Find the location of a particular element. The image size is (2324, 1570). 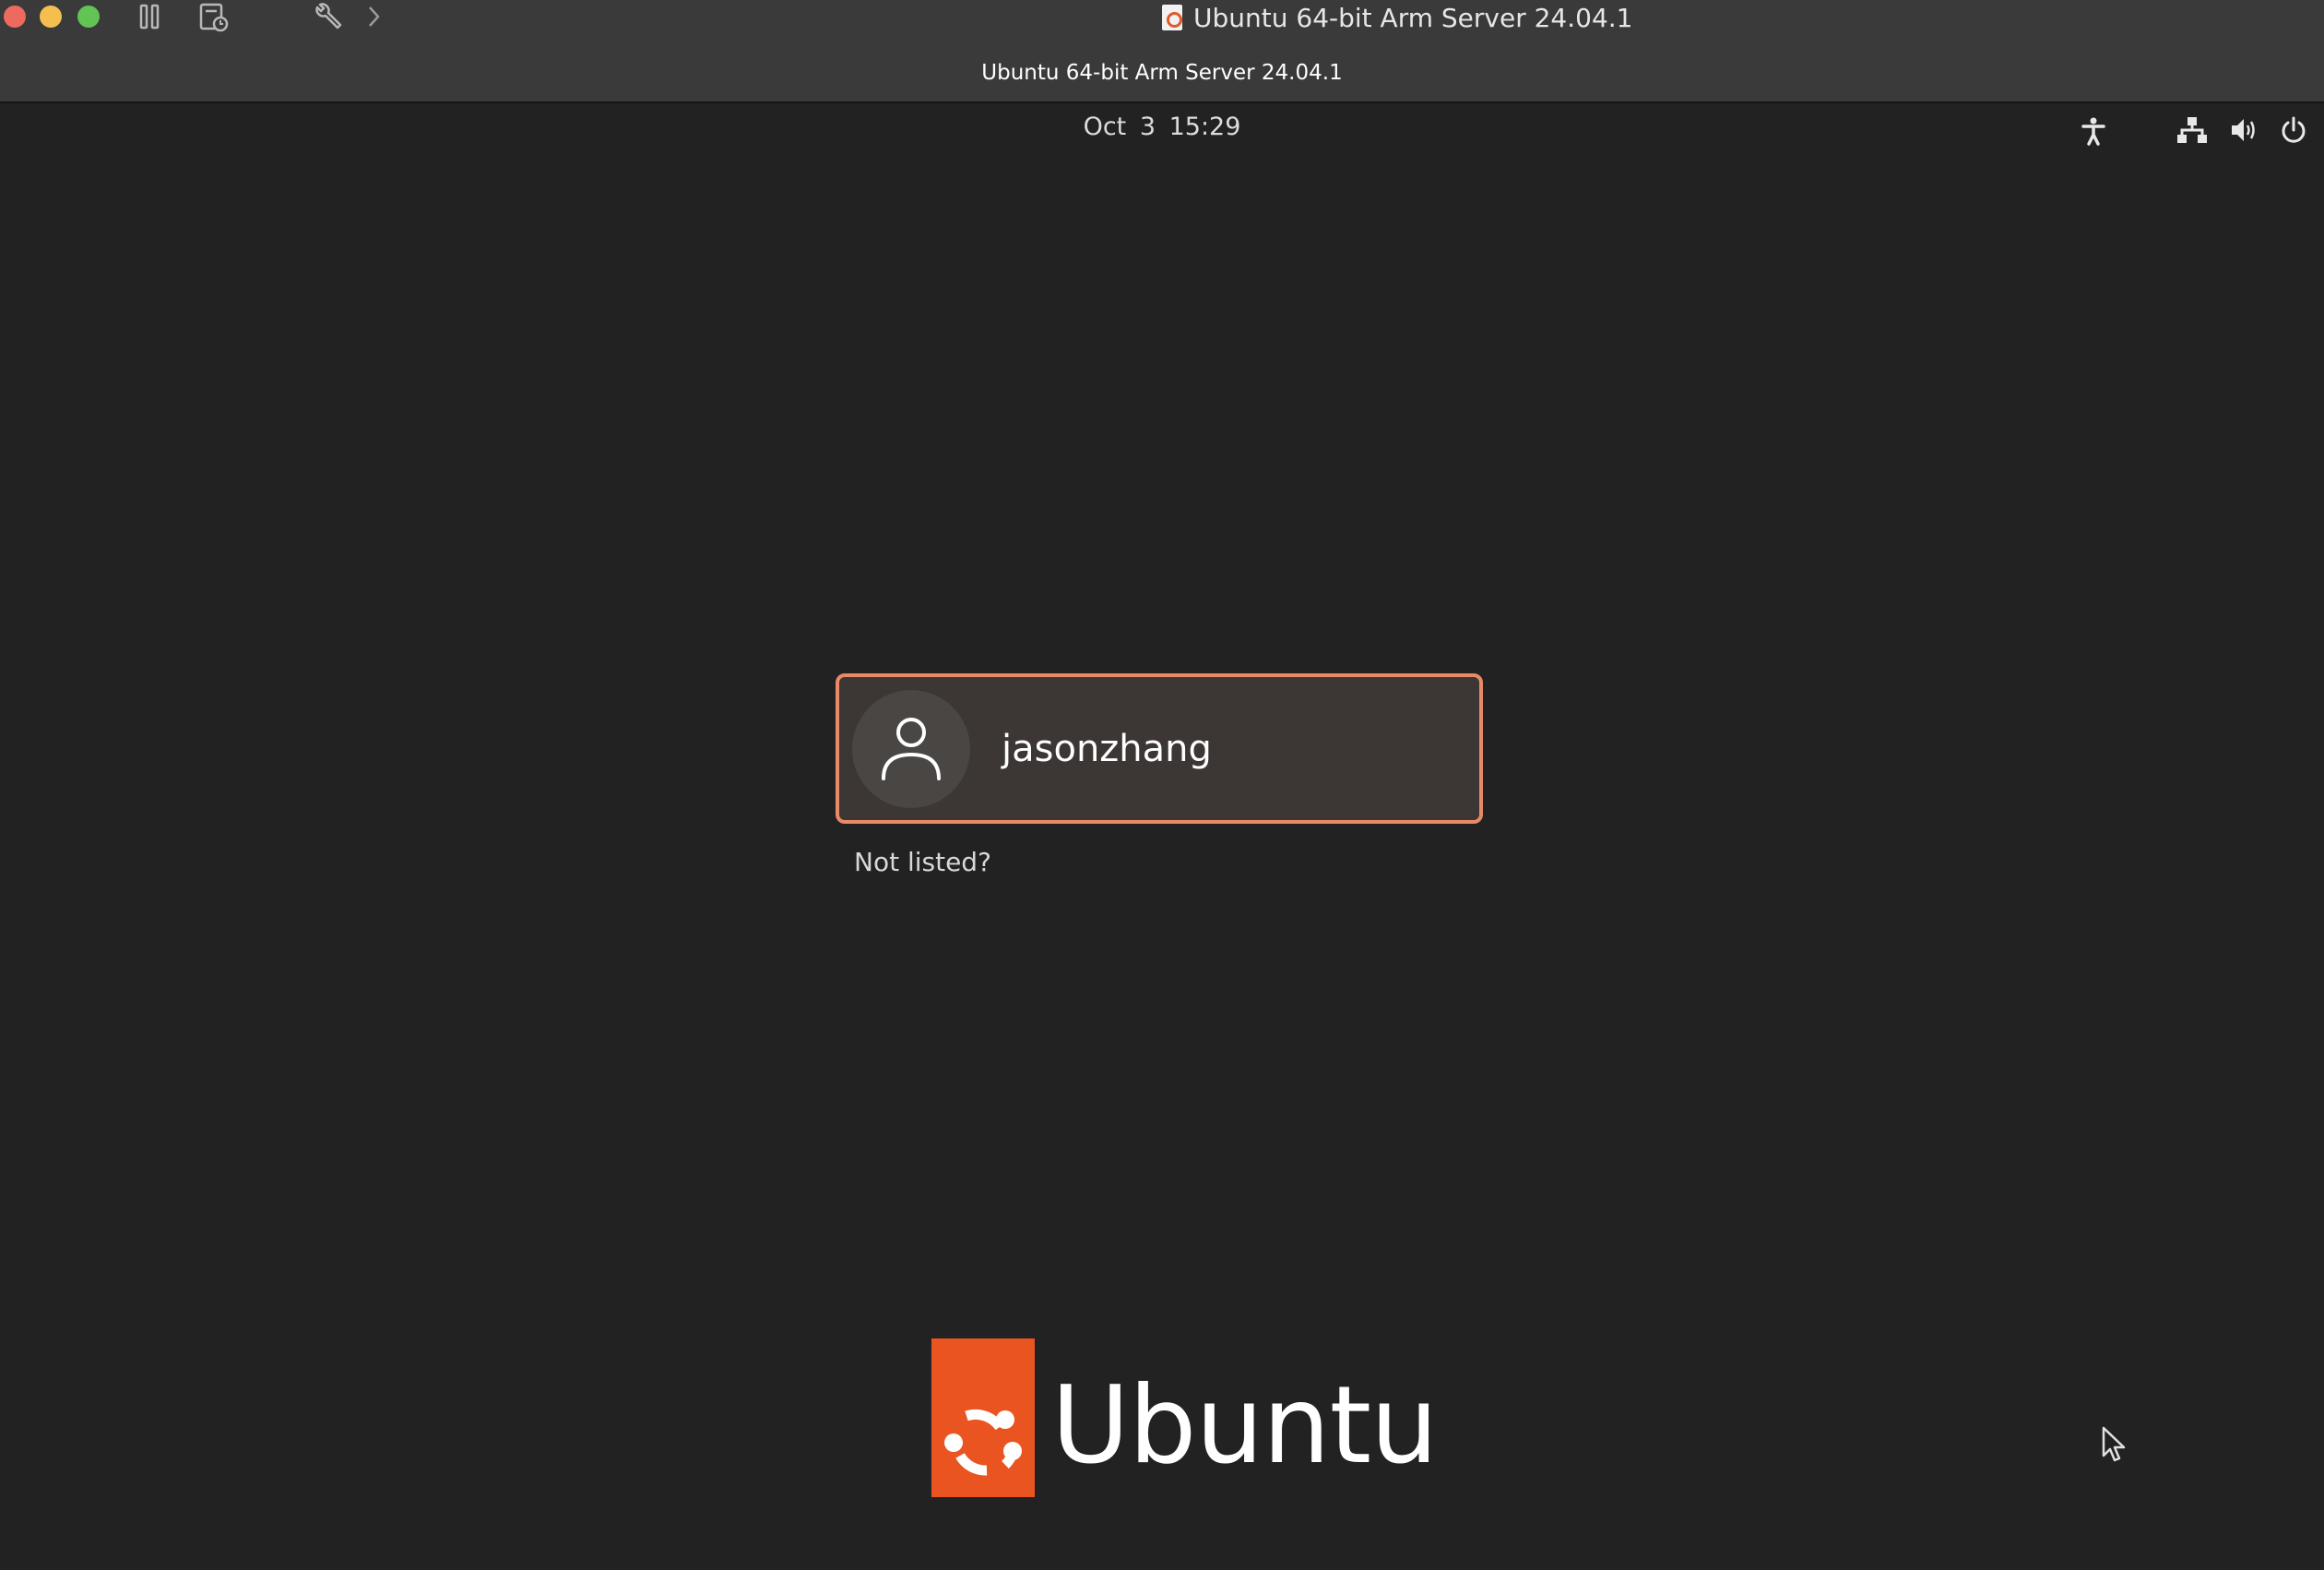

window-title-text: Ubuntu 64-bit Arm Server 24.04.1 is located at coordinates (1413, 17).